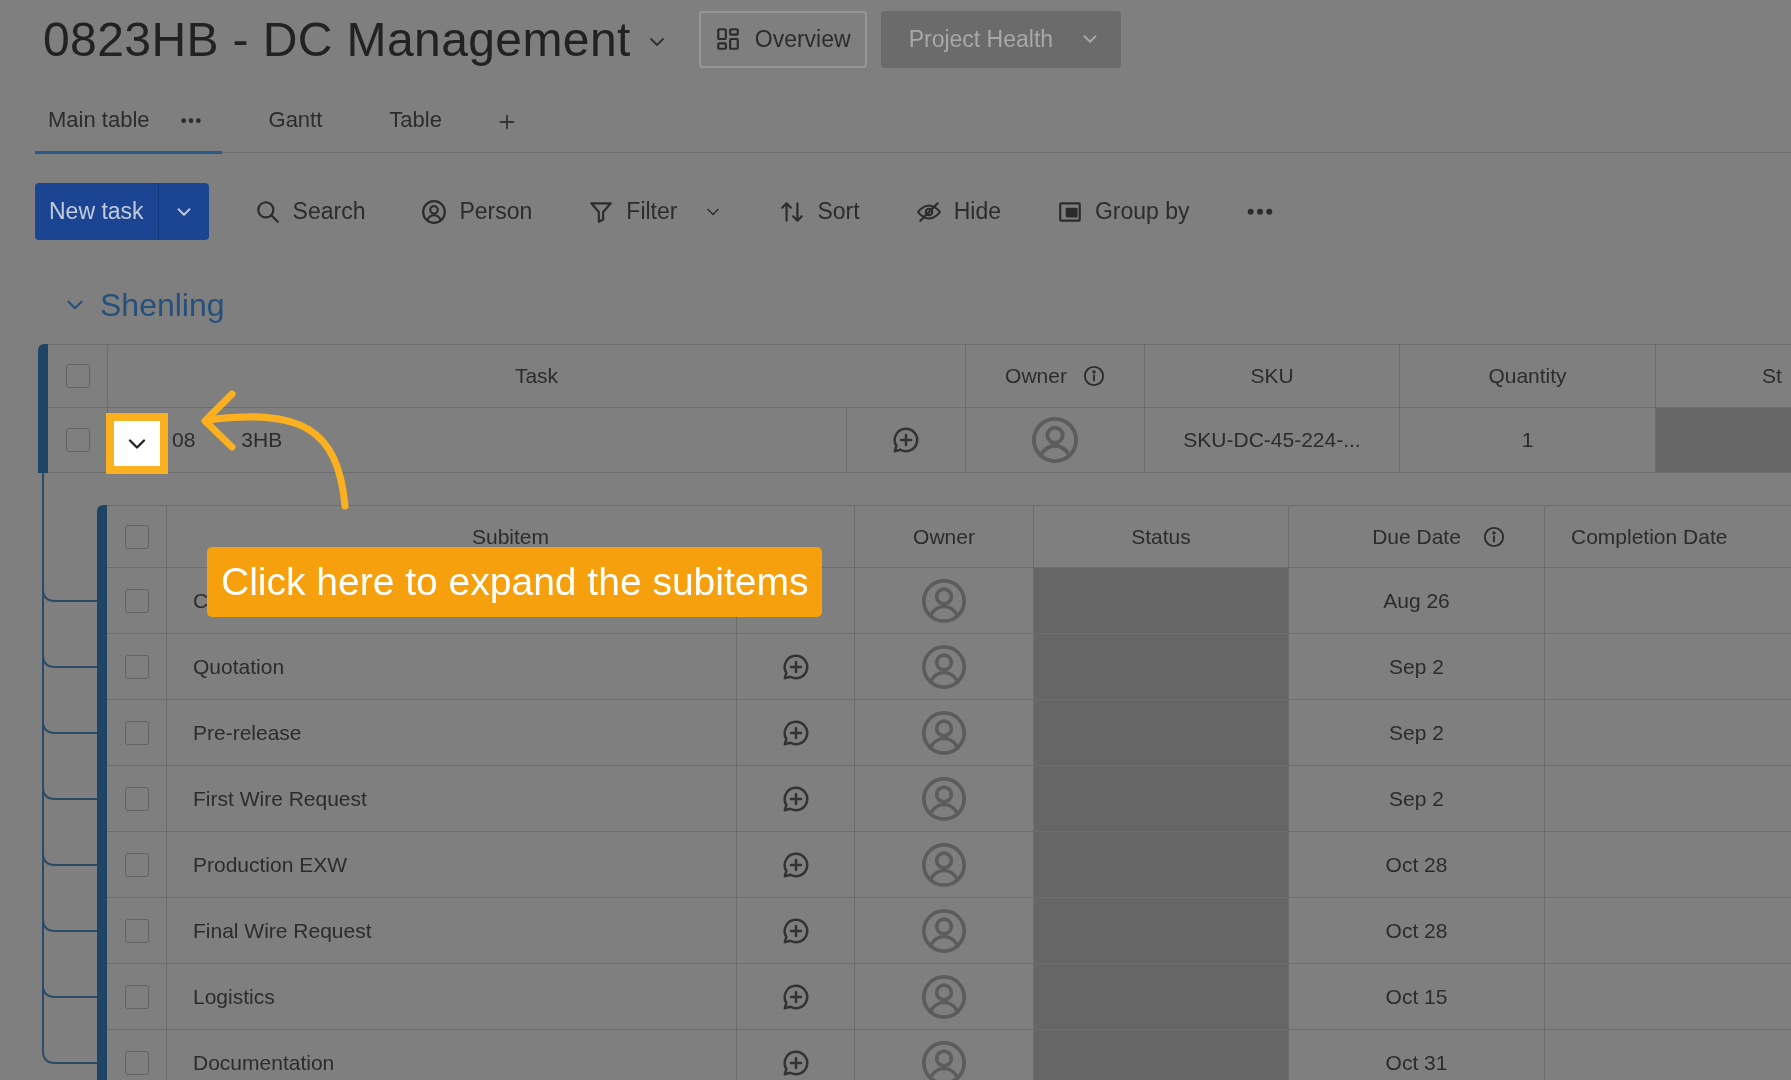 This screenshot has width=1791, height=1080. Describe the element at coordinates (201, 600) in the screenshot. I see `subitem-name: C` at that location.